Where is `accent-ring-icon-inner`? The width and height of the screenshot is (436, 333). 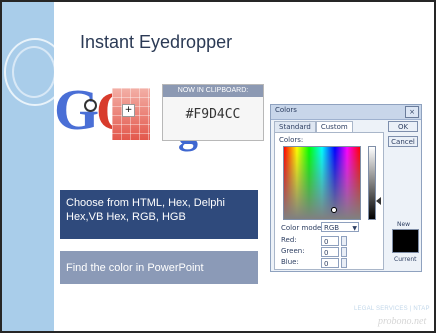
accent-ring-icon-inner is located at coordinates (34, 72).